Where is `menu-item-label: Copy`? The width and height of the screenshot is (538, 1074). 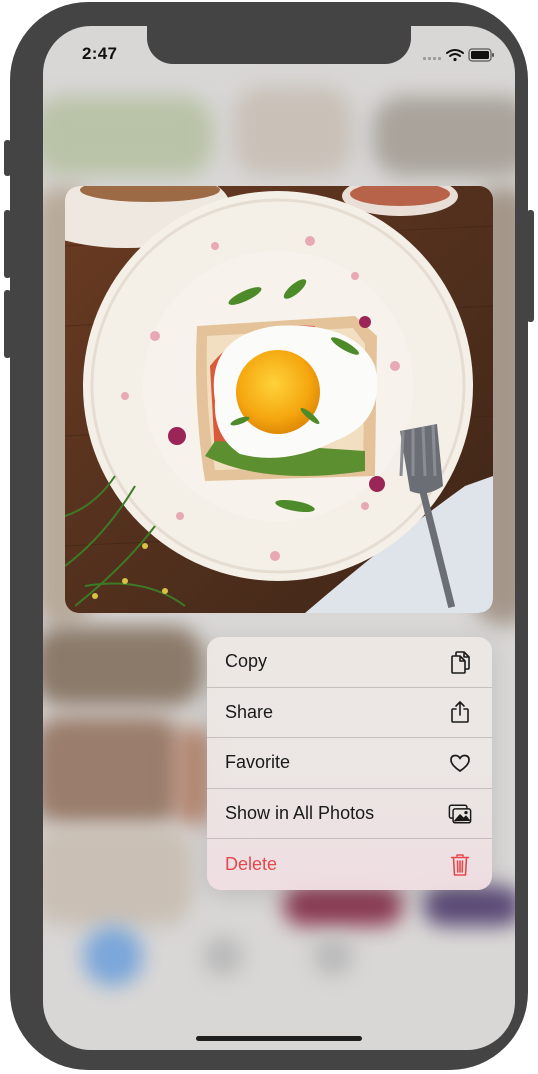 menu-item-label: Copy is located at coordinates (246, 661).